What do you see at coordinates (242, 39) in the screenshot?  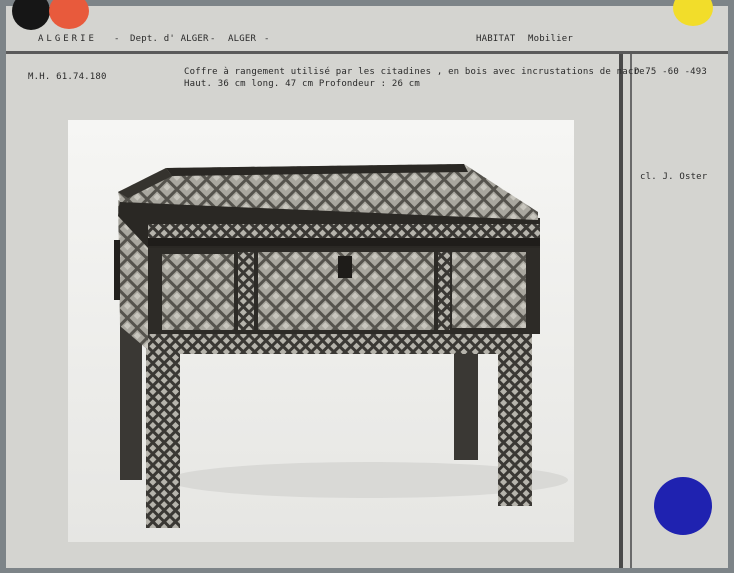 I see `city-label: ALGER` at bounding box center [242, 39].